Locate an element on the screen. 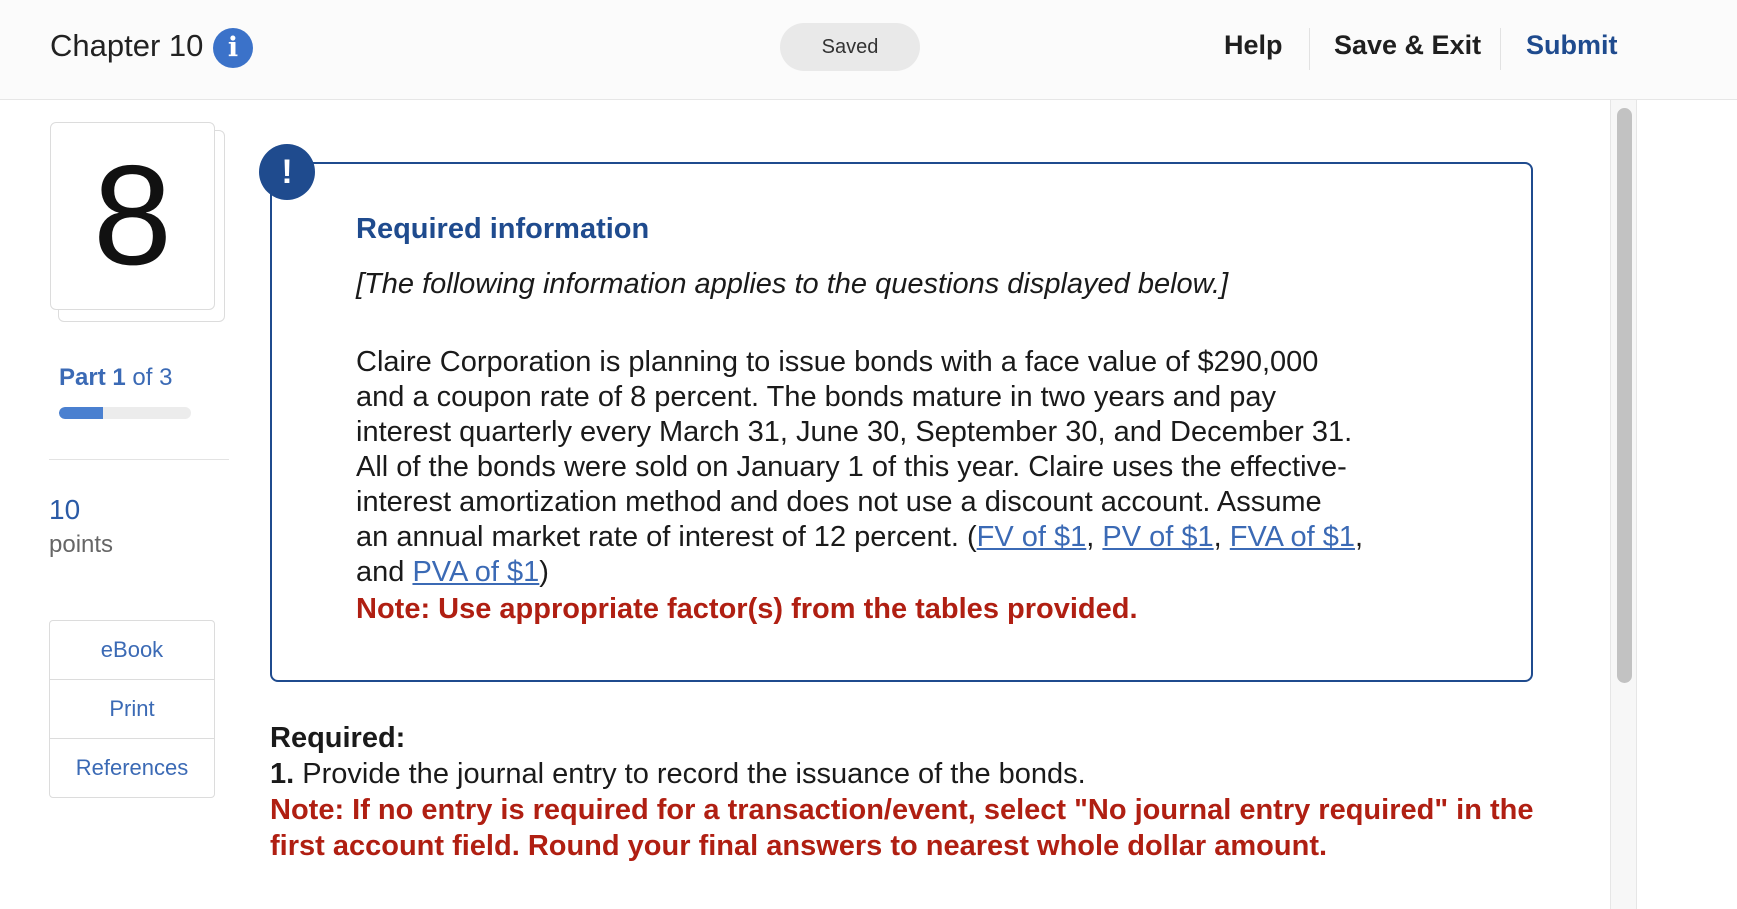  scrollbar-thumb is located at coordinates (1624, 395).